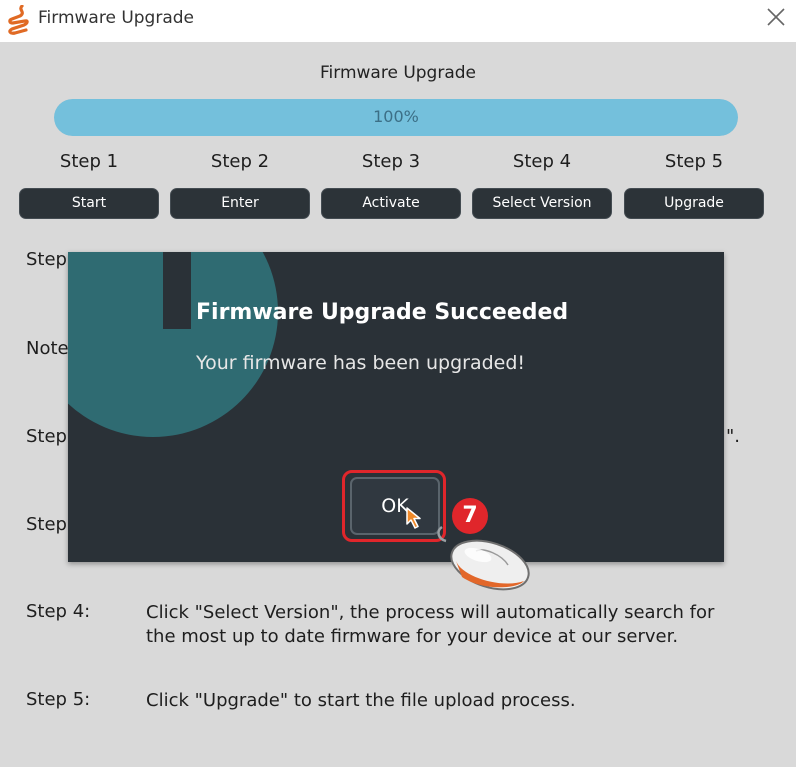  Describe the element at coordinates (173, 344) in the screenshot. I see `info-icon` at that location.